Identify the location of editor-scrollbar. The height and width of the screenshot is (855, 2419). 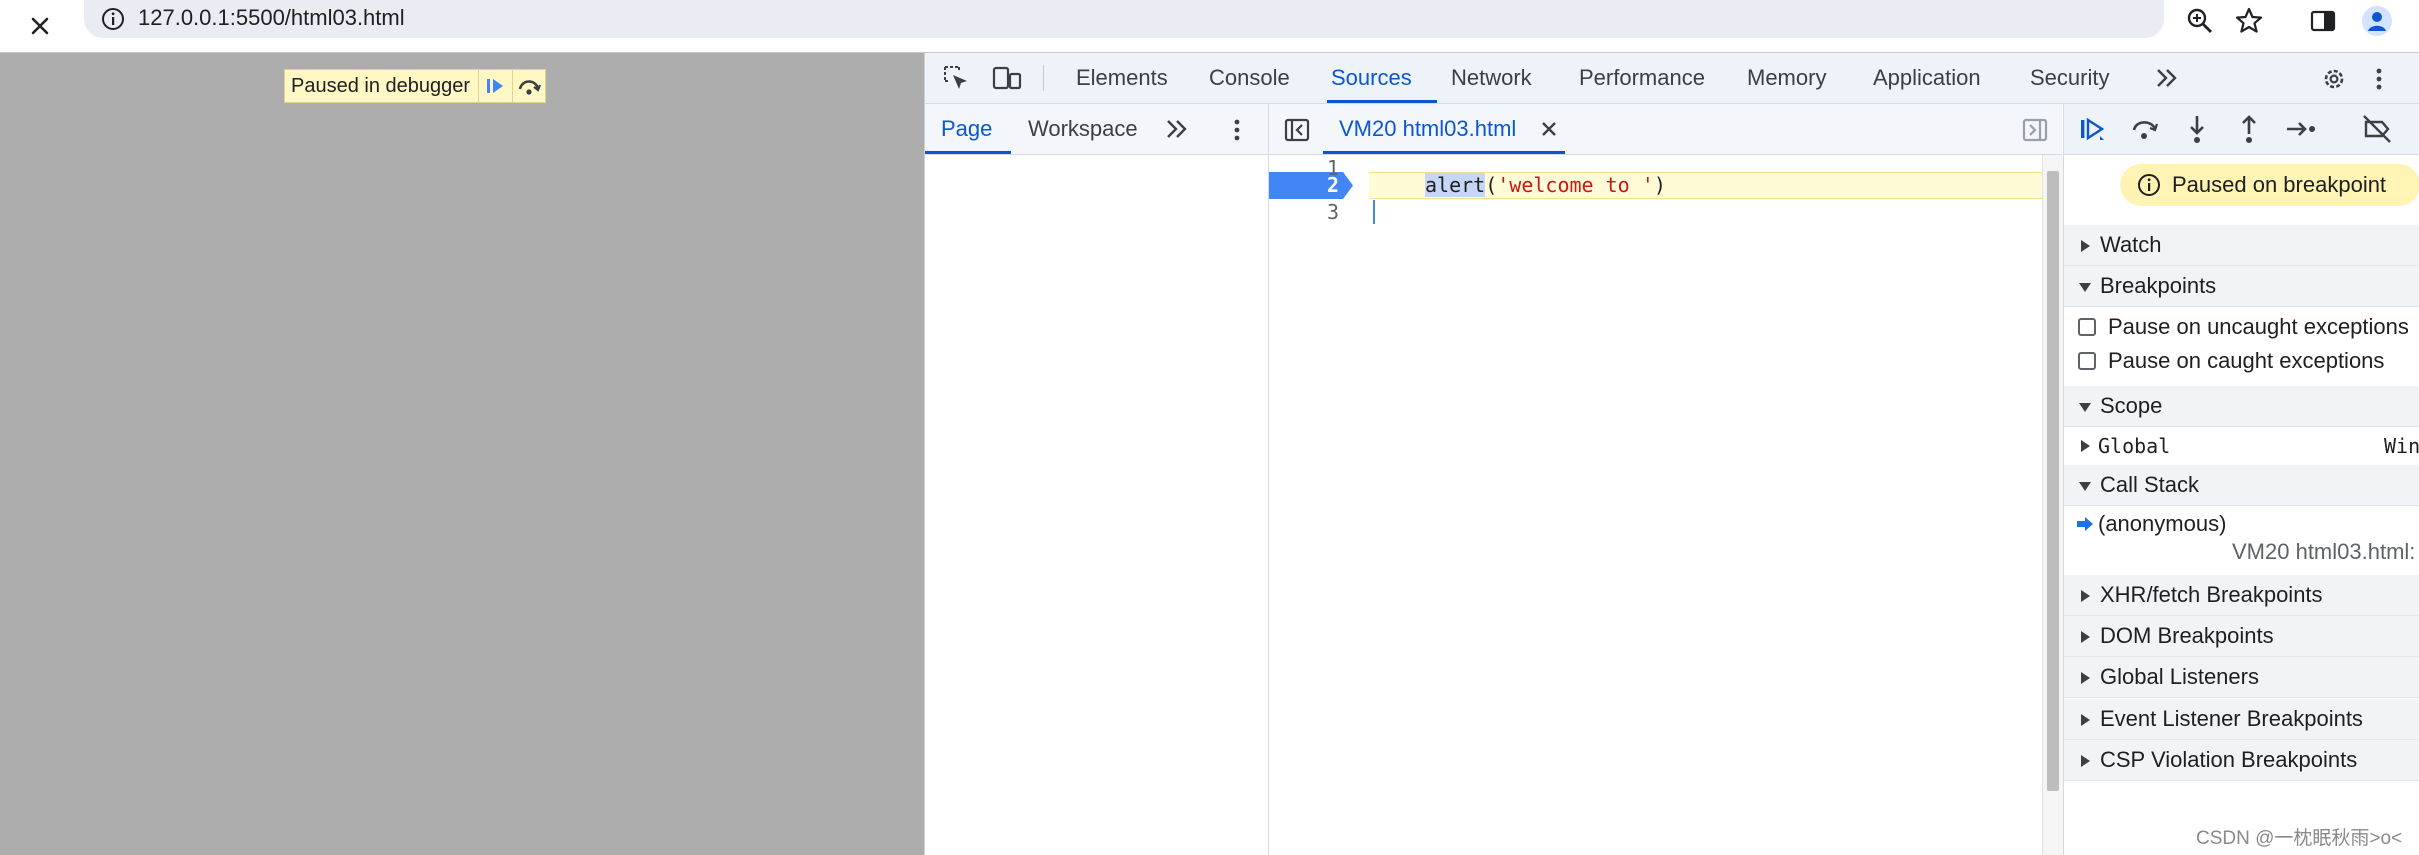
(2052, 505).